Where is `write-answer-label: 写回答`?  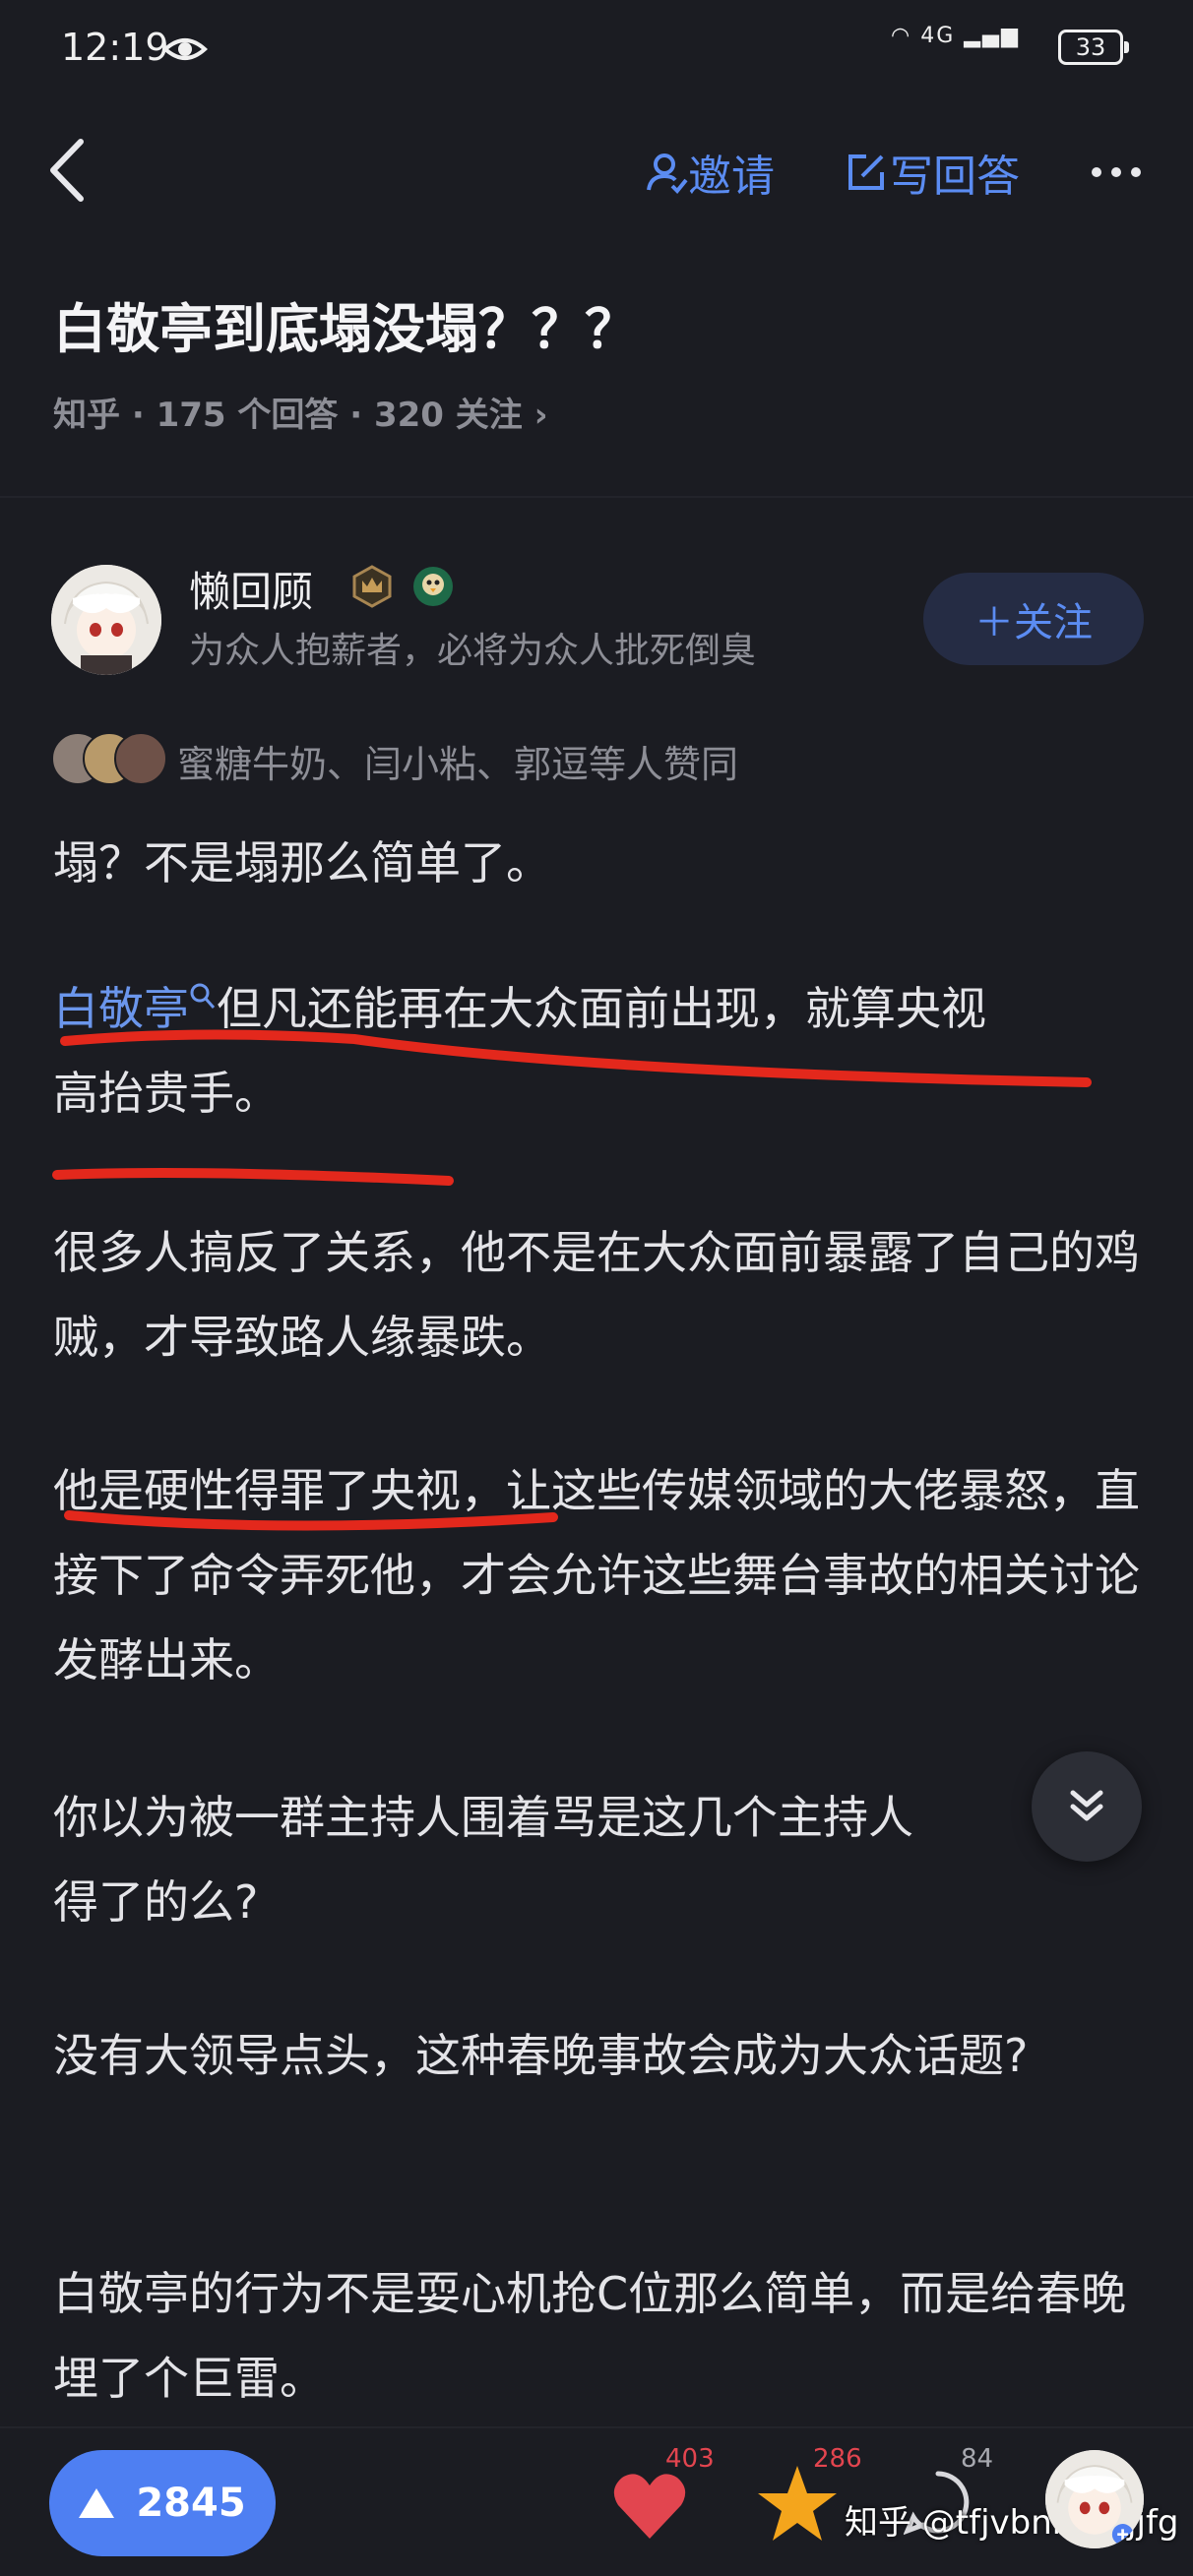
write-answer-label: 写回答 is located at coordinates (955, 177).